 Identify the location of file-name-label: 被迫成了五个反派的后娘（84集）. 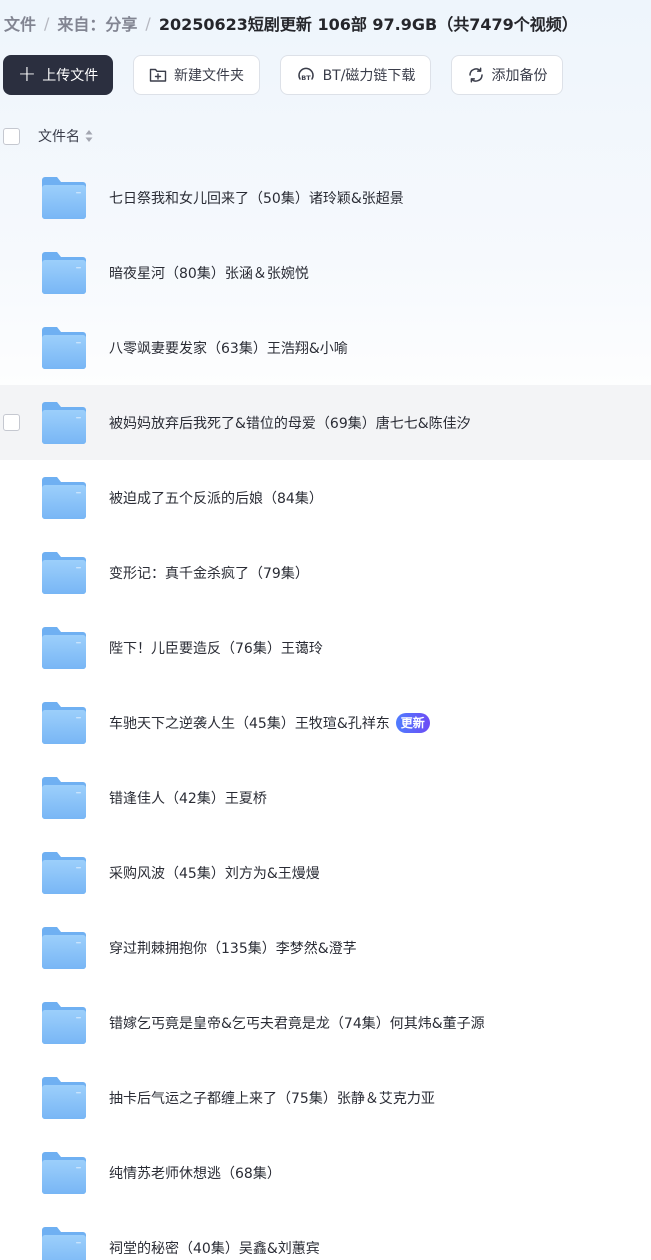
(216, 498).